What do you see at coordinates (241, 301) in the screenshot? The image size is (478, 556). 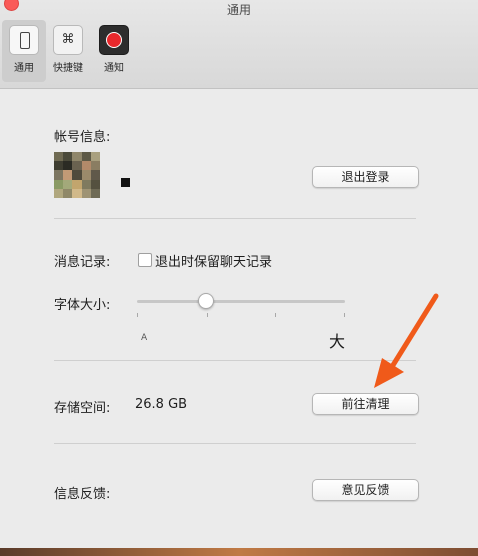 I see `font-size-slider-track` at bounding box center [241, 301].